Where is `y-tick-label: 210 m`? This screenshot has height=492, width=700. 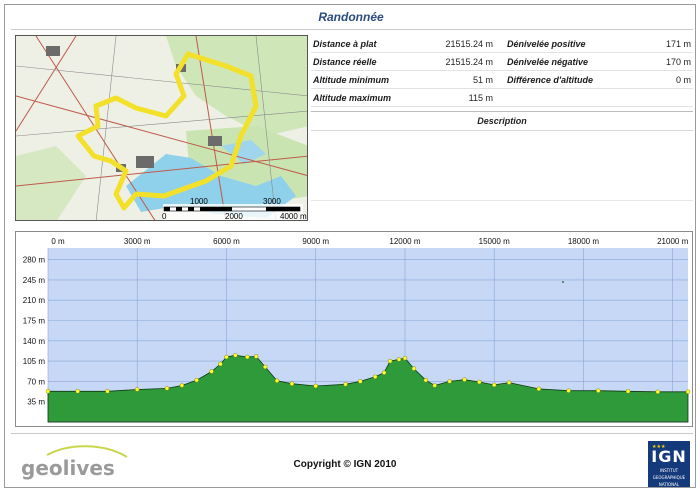
y-tick-label: 210 m is located at coordinates (34, 300).